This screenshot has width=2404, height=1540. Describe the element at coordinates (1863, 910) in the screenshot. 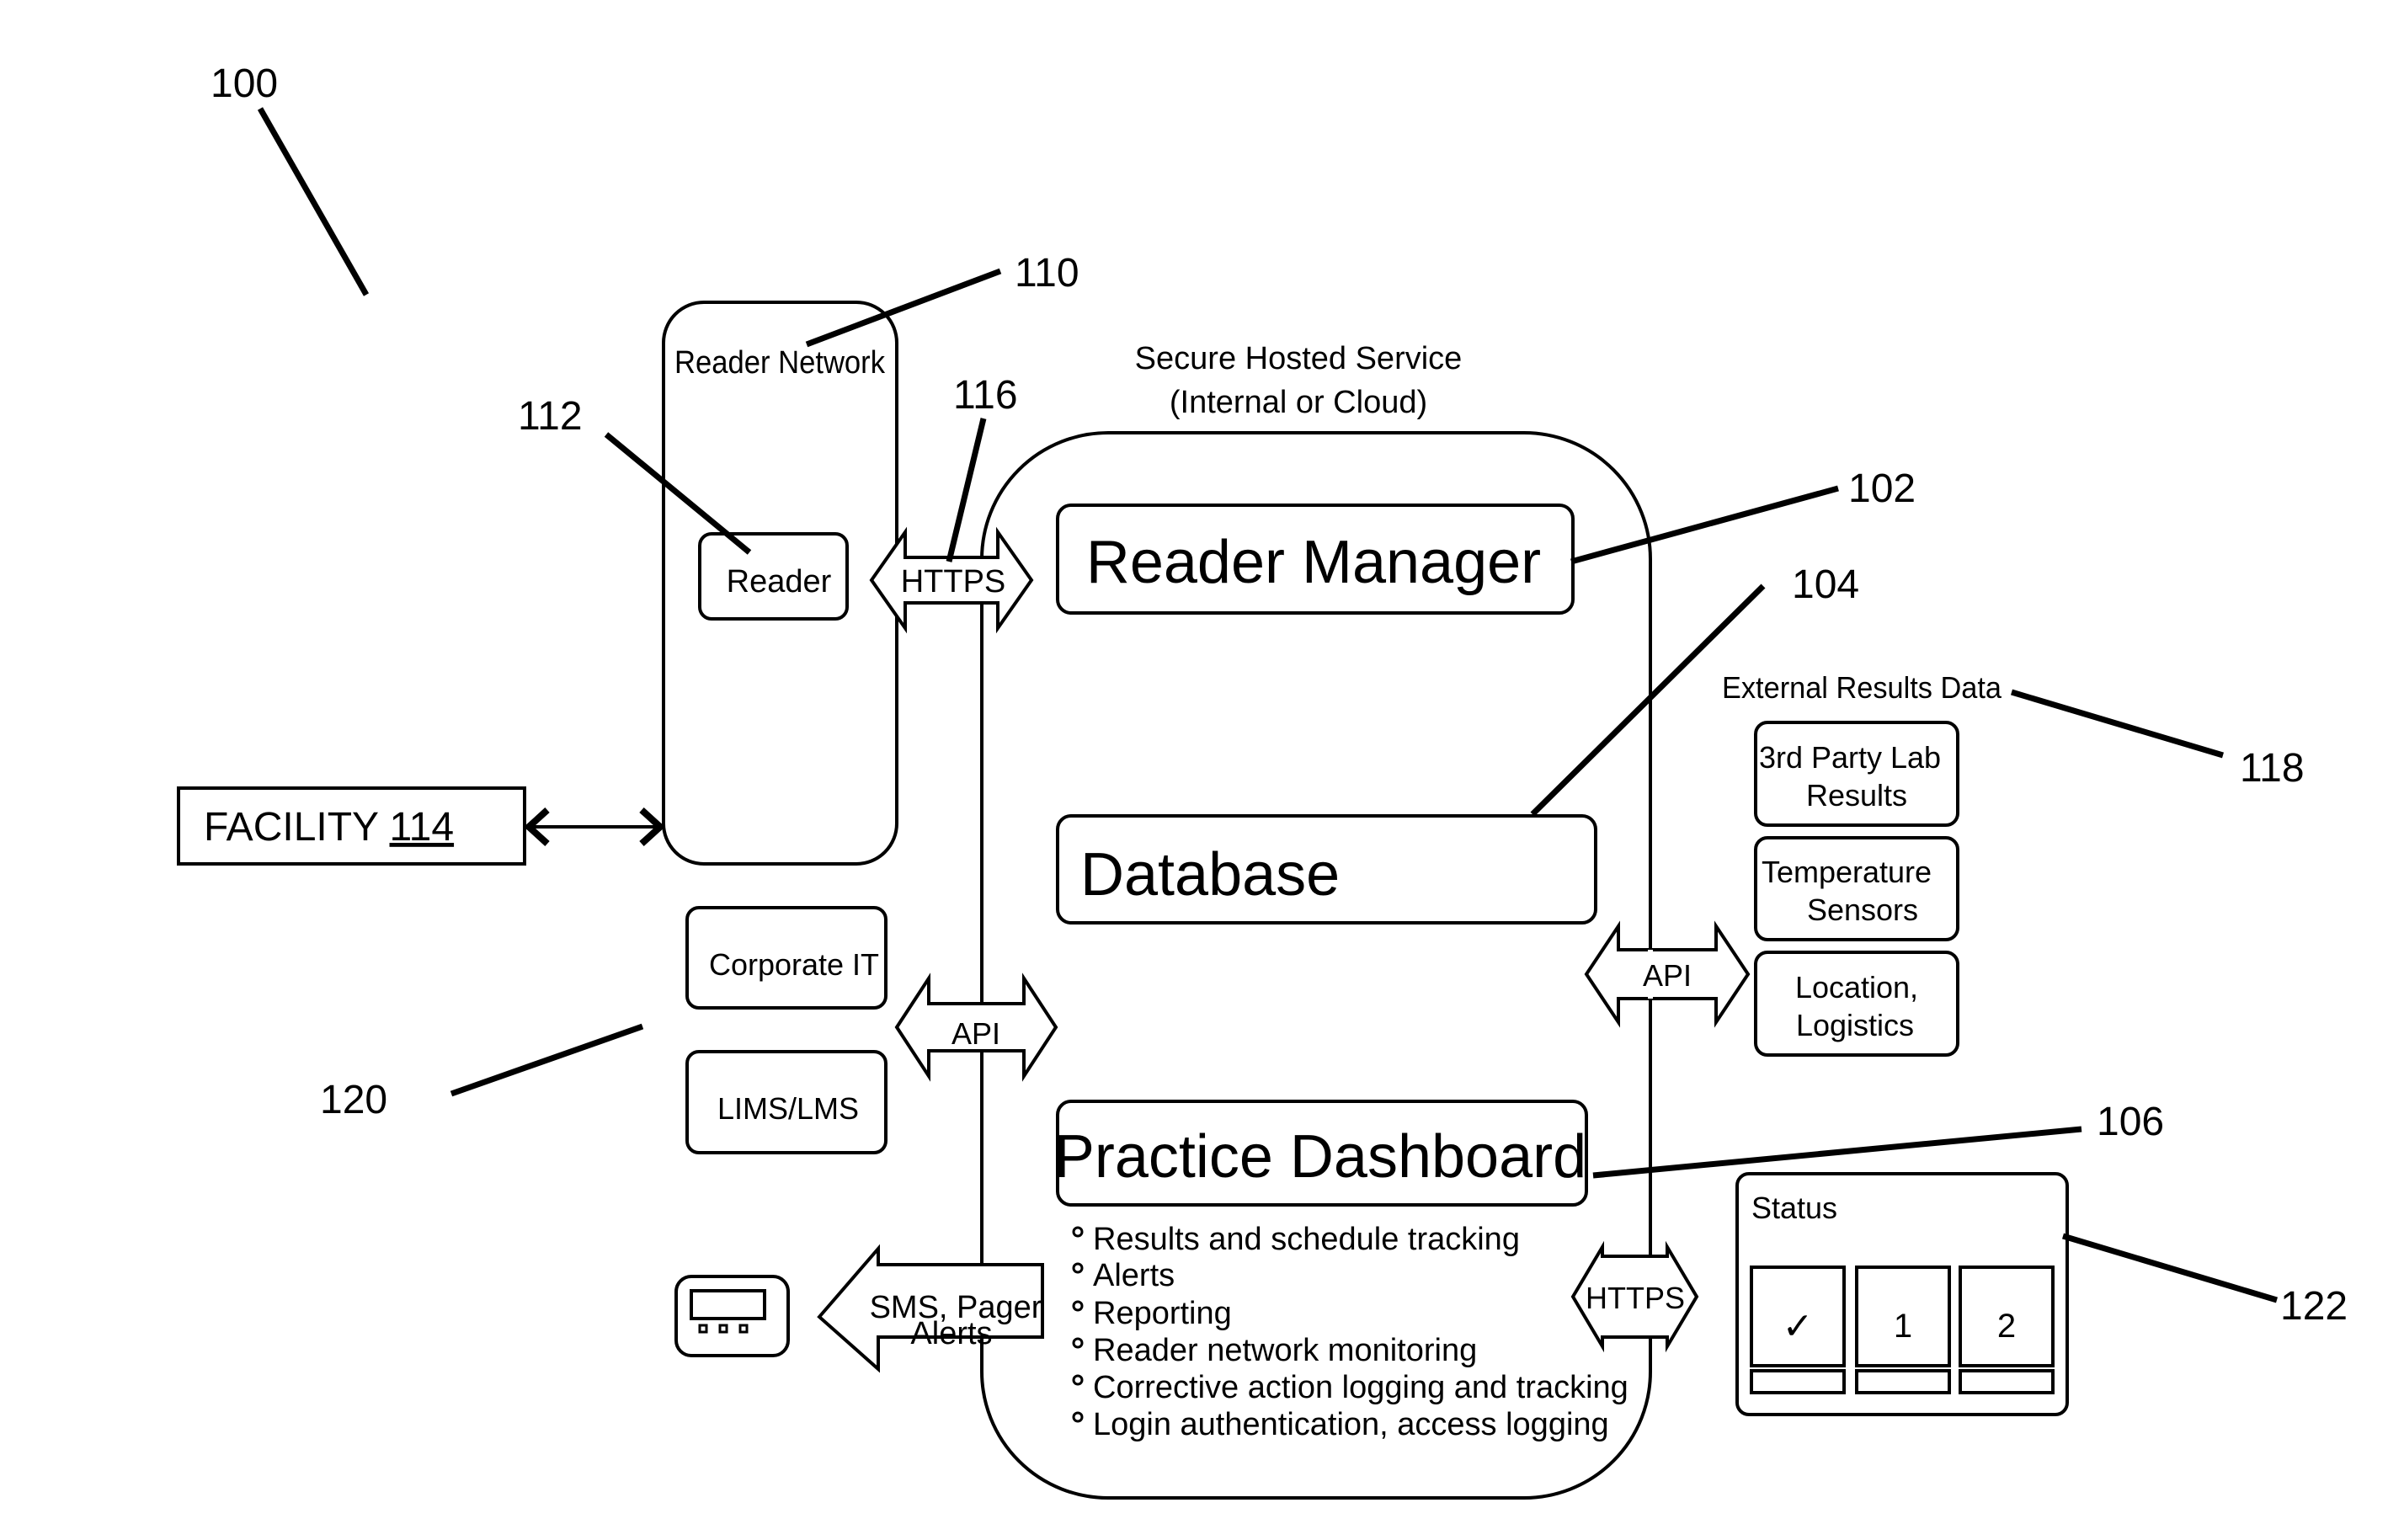

I see `external-item-line2: Sensors` at that location.